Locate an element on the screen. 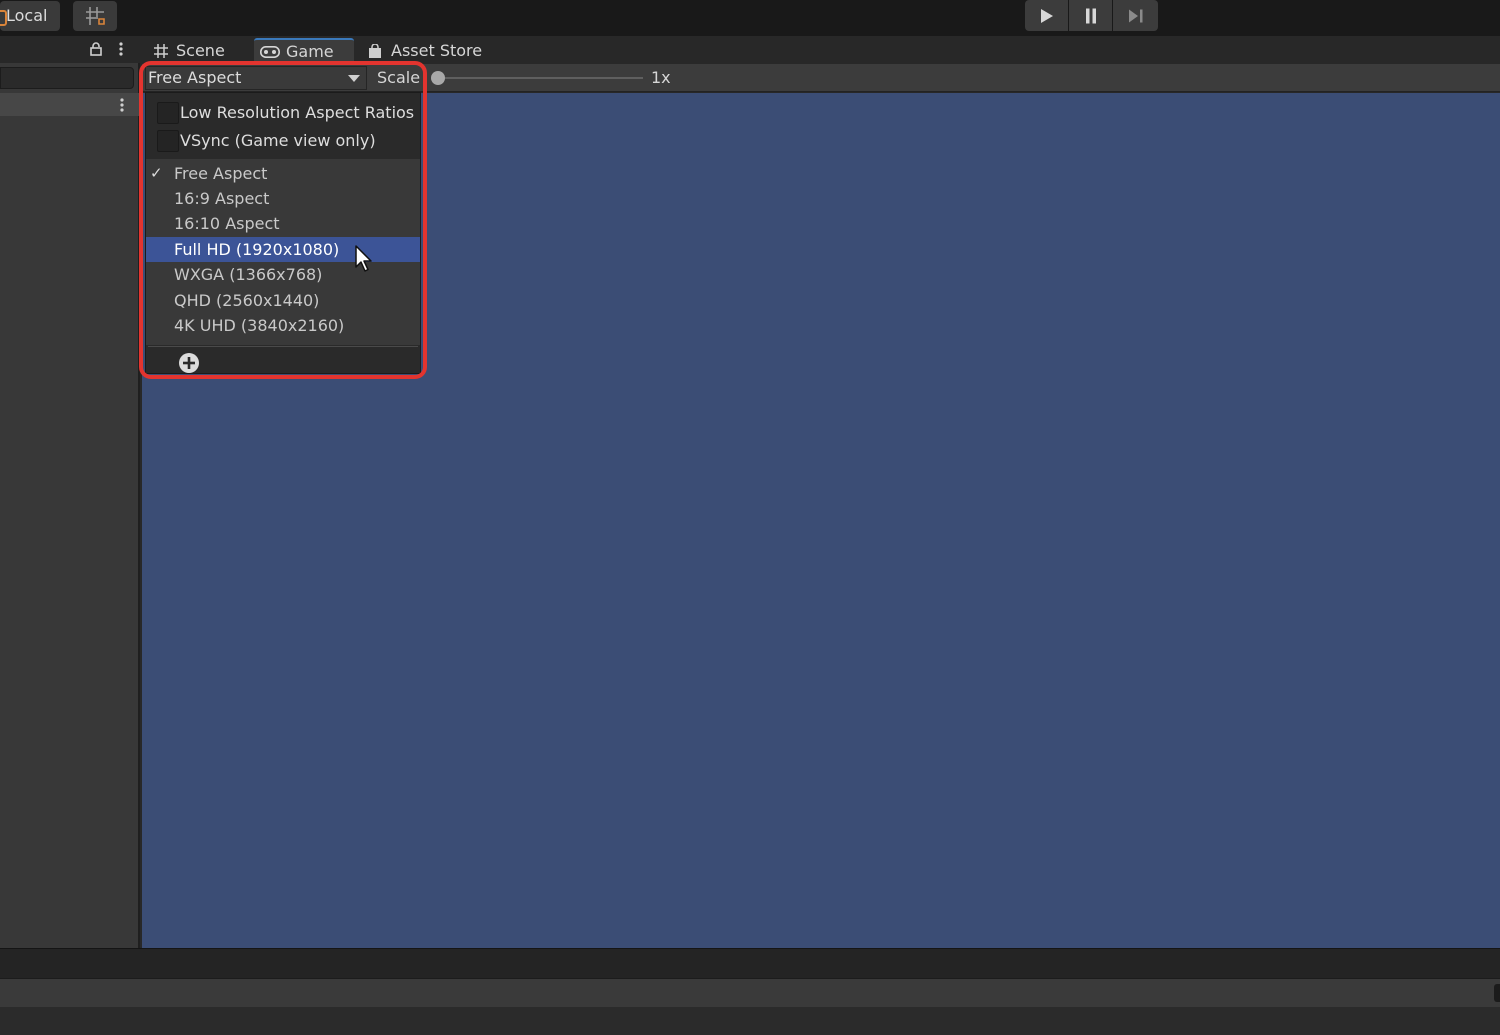 This screenshot has height=1035, width=1500. hierarchy-search-input is located at coordinates (67, 78).